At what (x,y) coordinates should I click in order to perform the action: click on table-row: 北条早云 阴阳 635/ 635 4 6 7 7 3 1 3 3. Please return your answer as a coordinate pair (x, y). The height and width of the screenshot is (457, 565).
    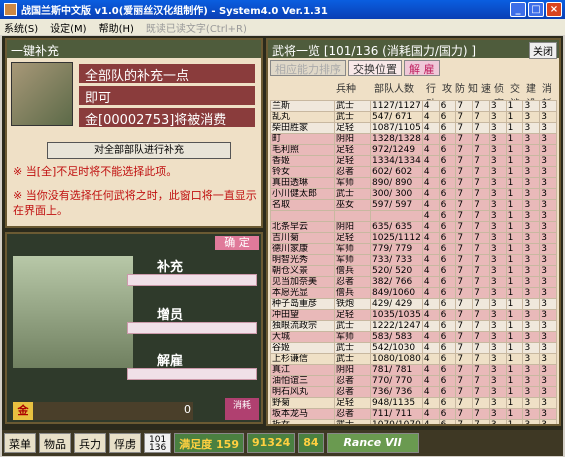
    Looking at the image, I should click on (413, 227).